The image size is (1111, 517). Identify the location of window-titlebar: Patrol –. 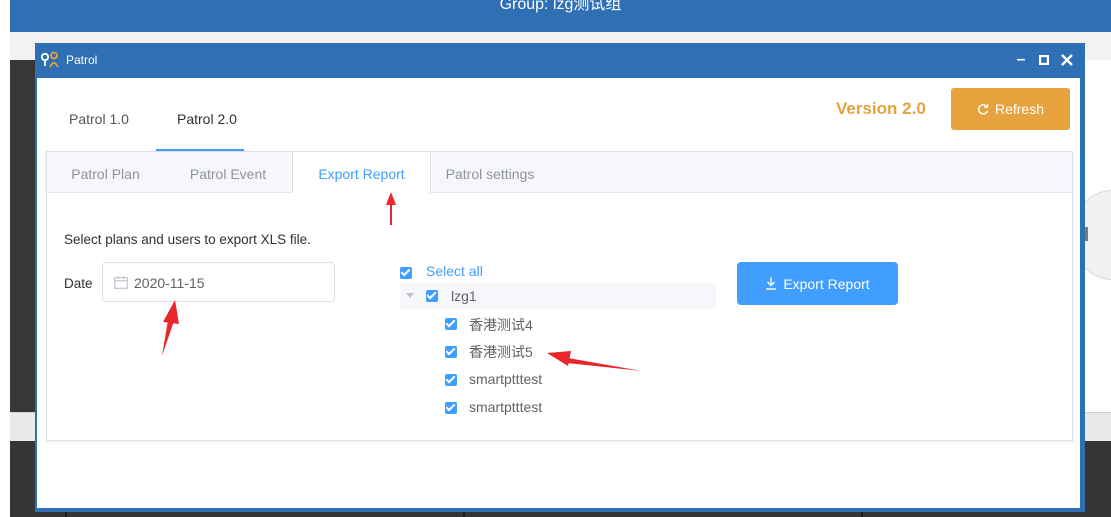
(560, 60).